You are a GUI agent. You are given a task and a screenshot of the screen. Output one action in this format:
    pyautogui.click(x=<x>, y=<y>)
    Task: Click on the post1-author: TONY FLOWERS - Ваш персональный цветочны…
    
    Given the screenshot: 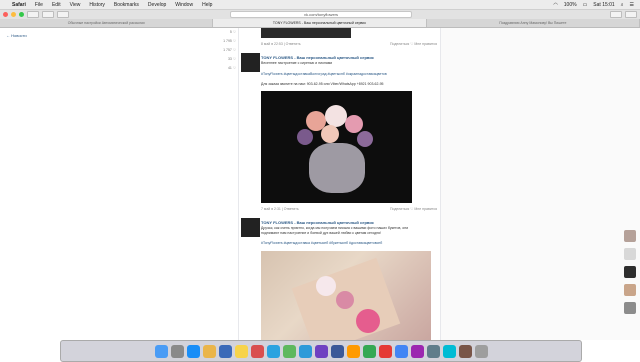 What is the action you would take?
    pyautogui.click(x=317, y=57)
    